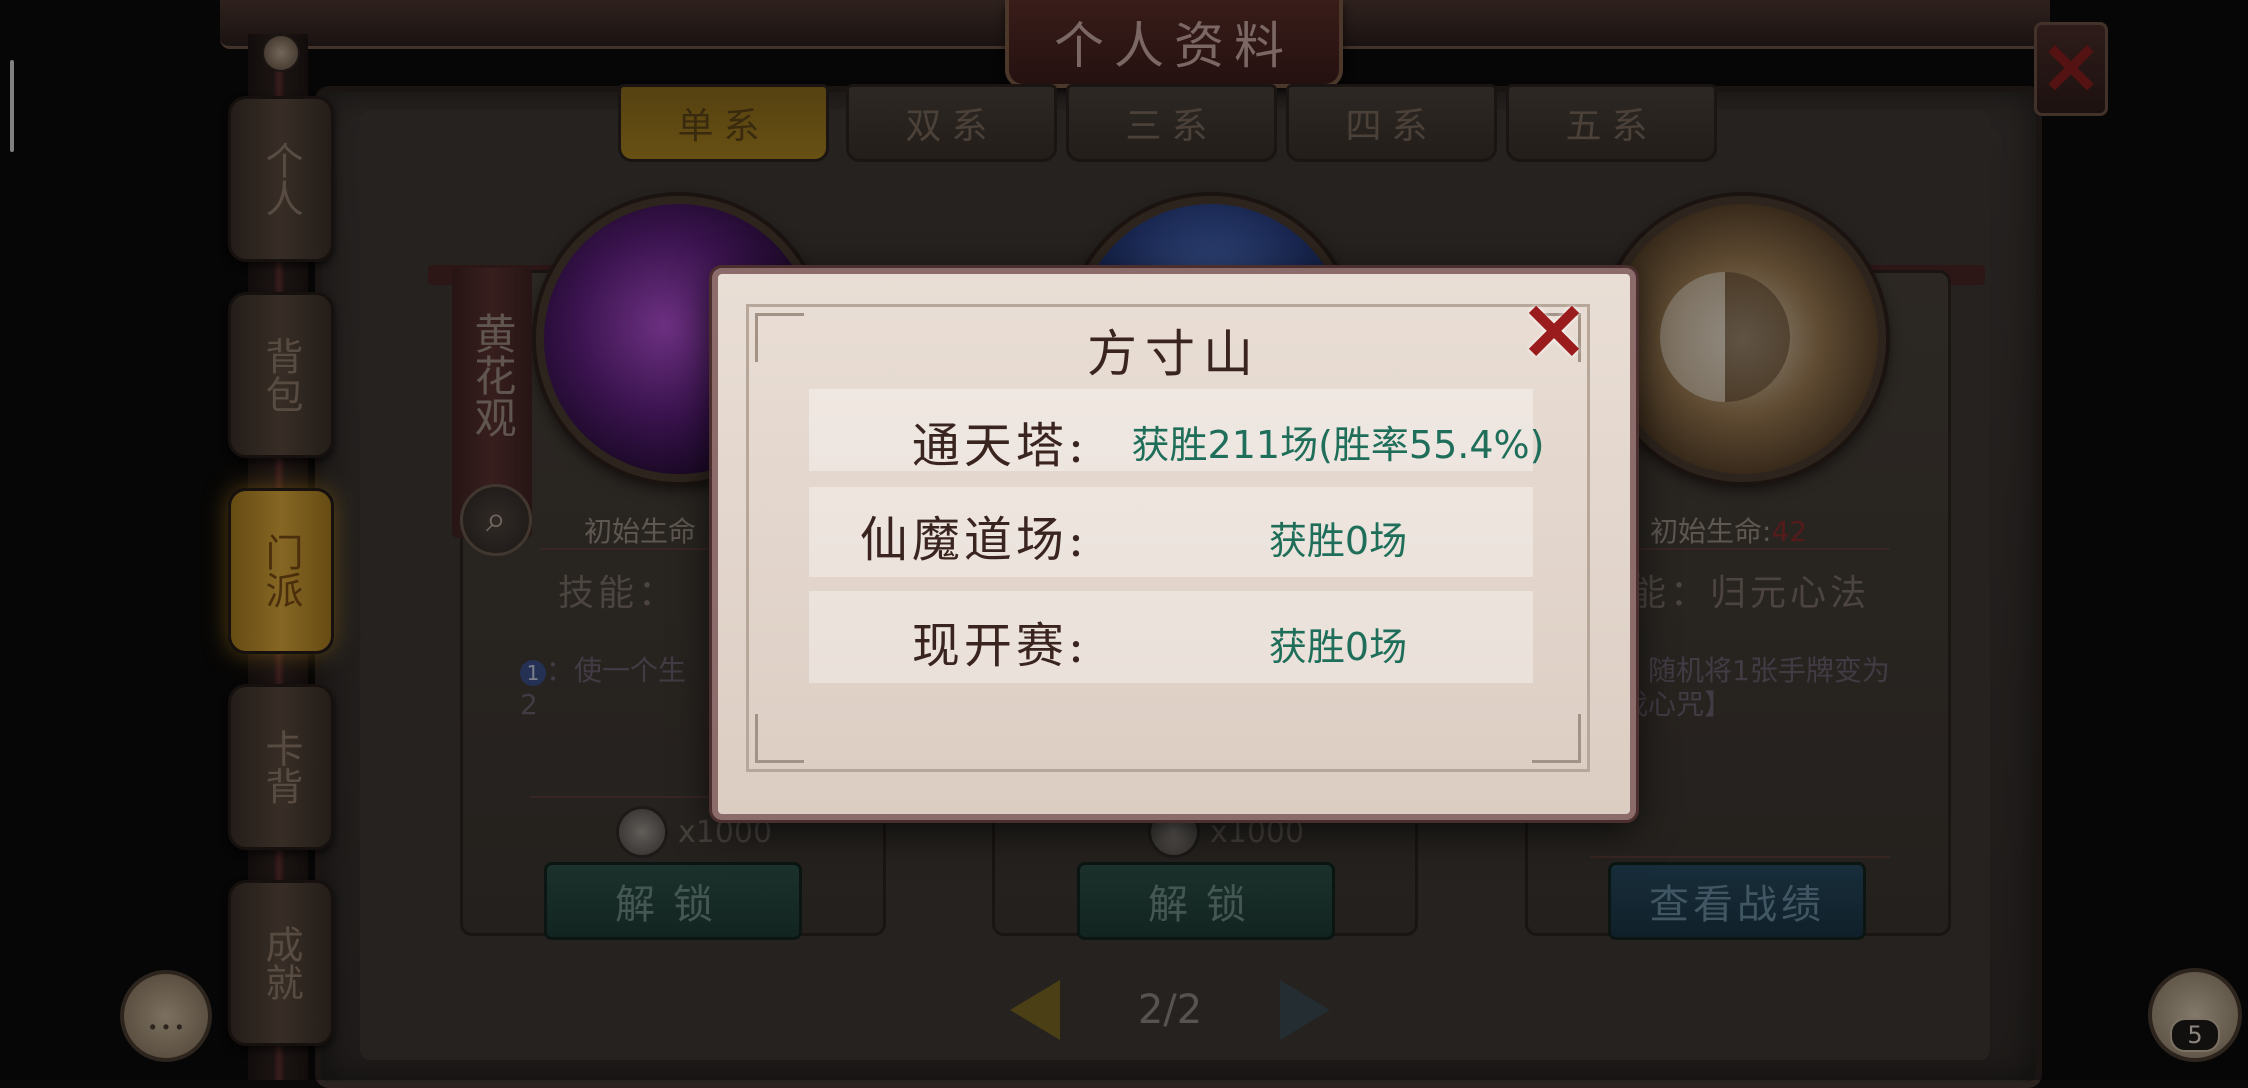  Describe the element at coordinates (1338, 541) in the screenshot. I see `record-value-arena: 获胜0场` at that location.